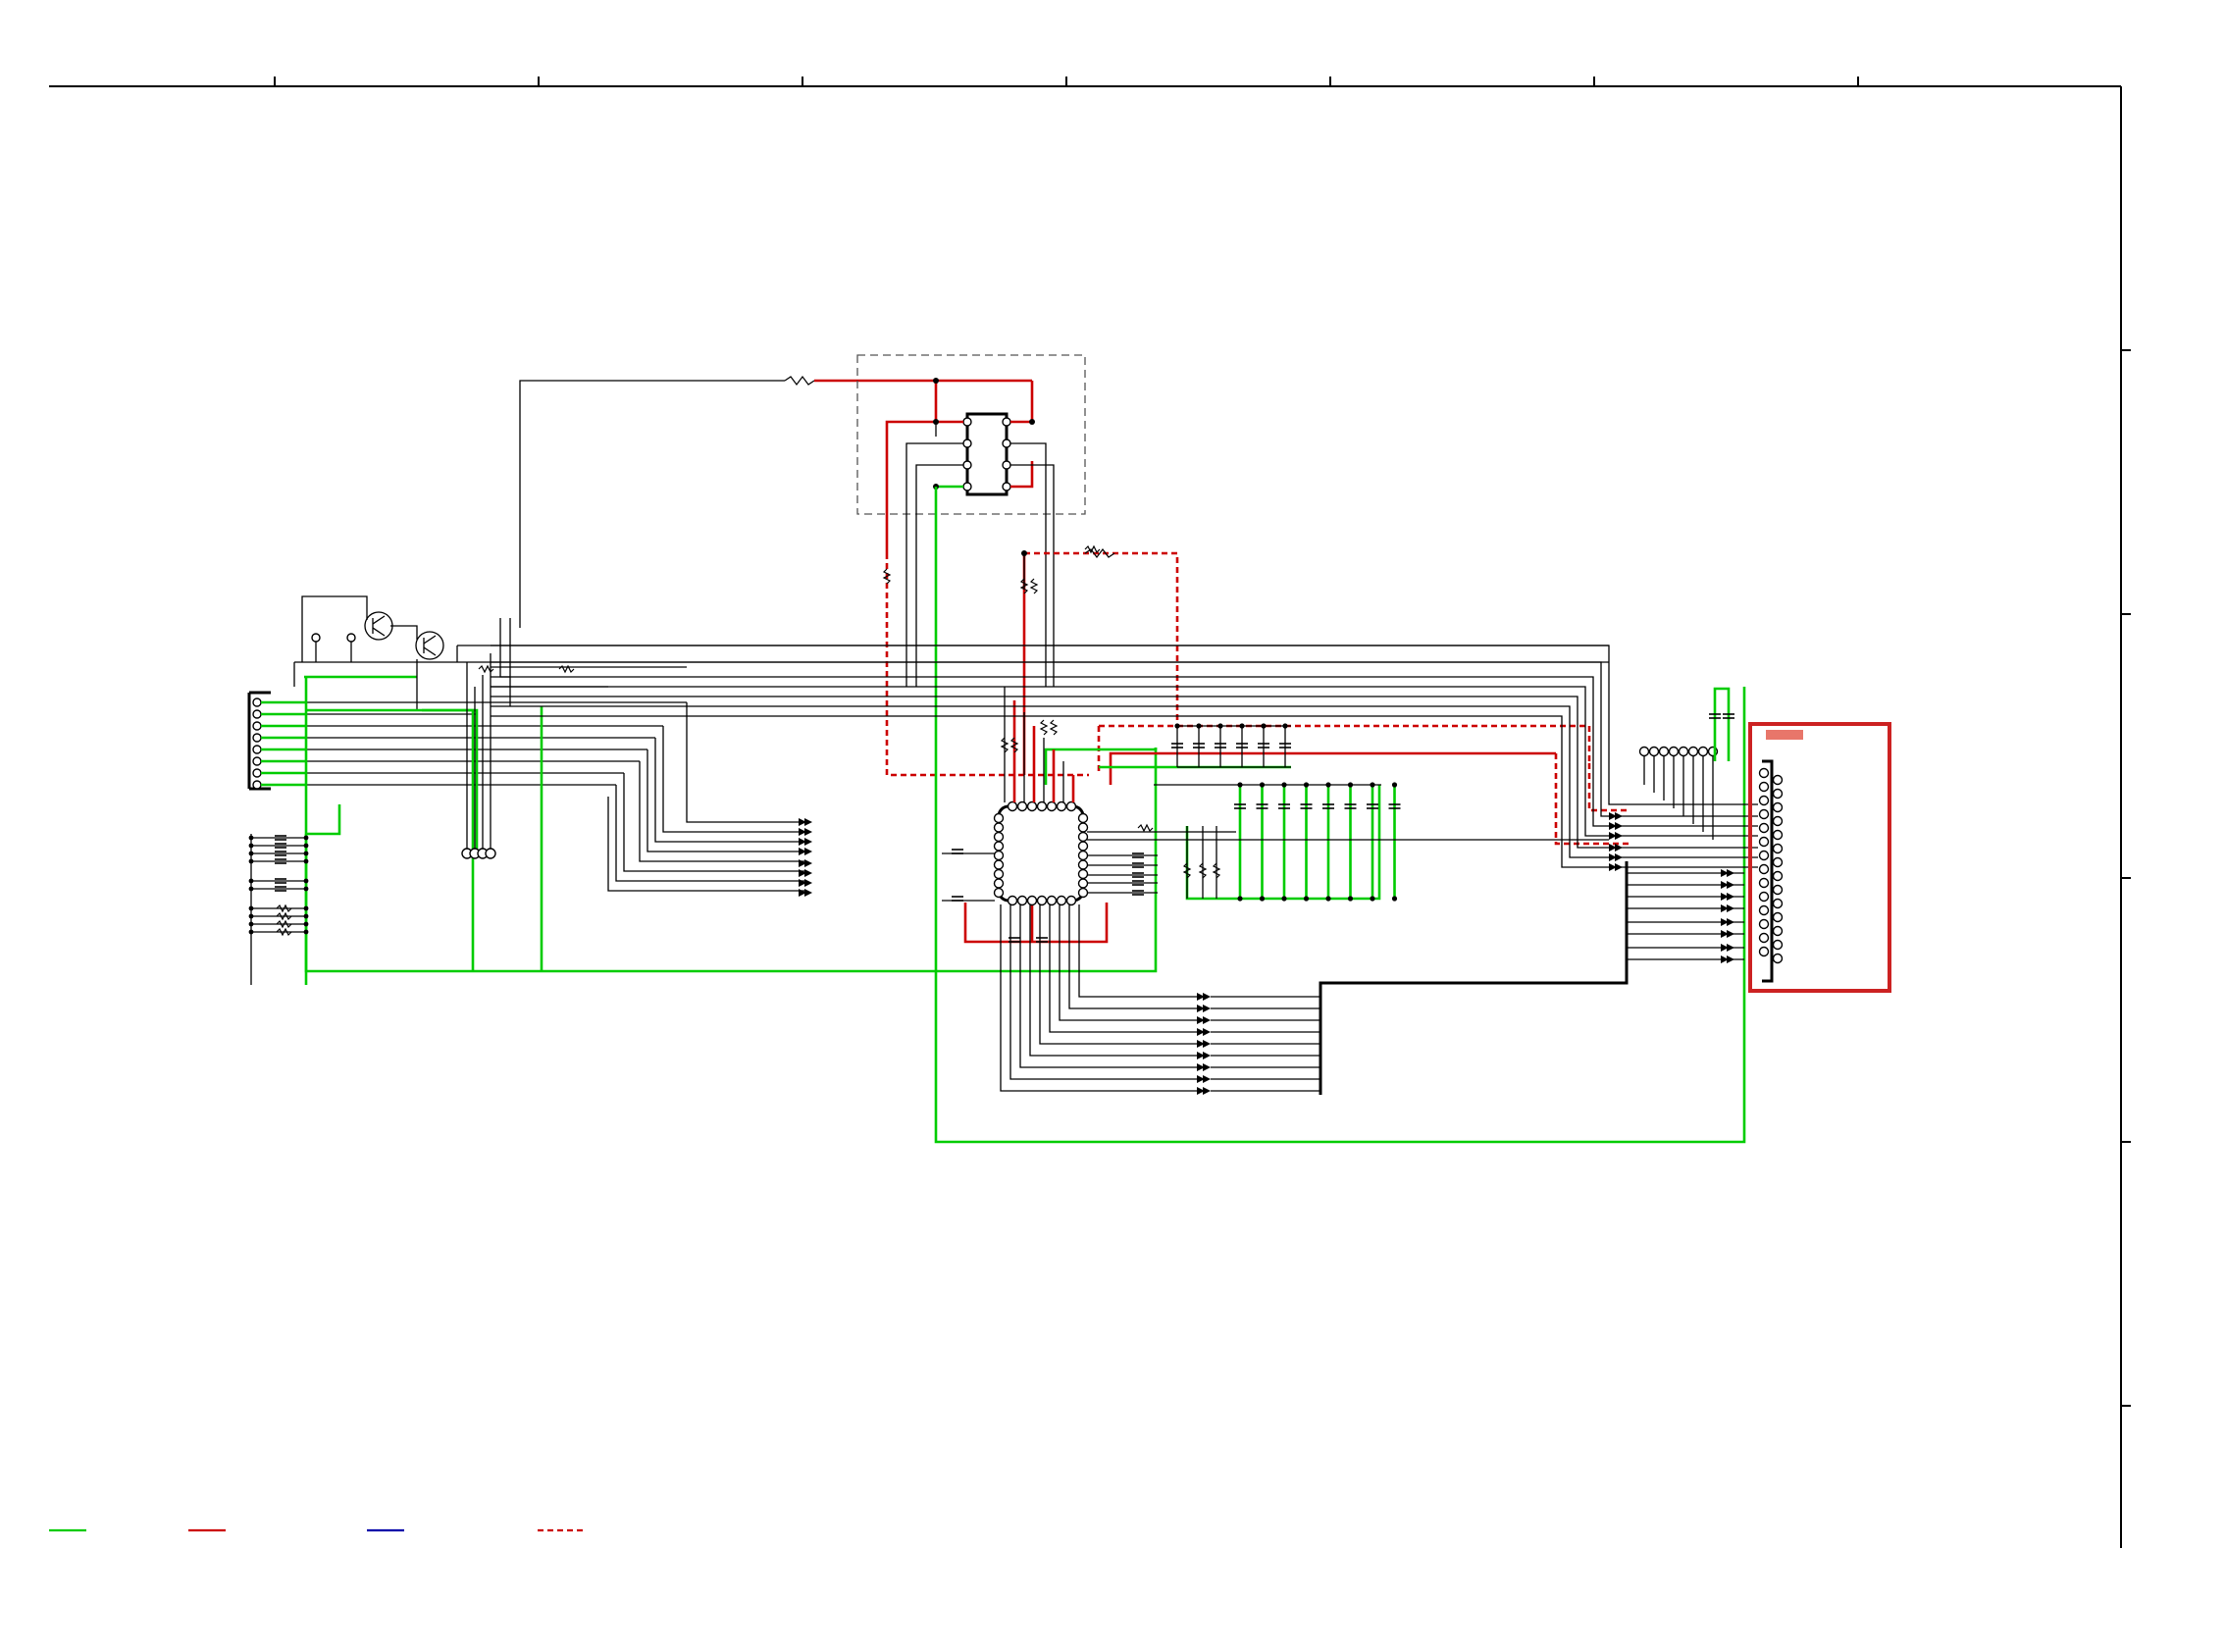 This screenshot has height=1652, width=2225. Describe the element at coordinates (1041, 853) in the screenshot. I see `ic-main-controller` at that location.